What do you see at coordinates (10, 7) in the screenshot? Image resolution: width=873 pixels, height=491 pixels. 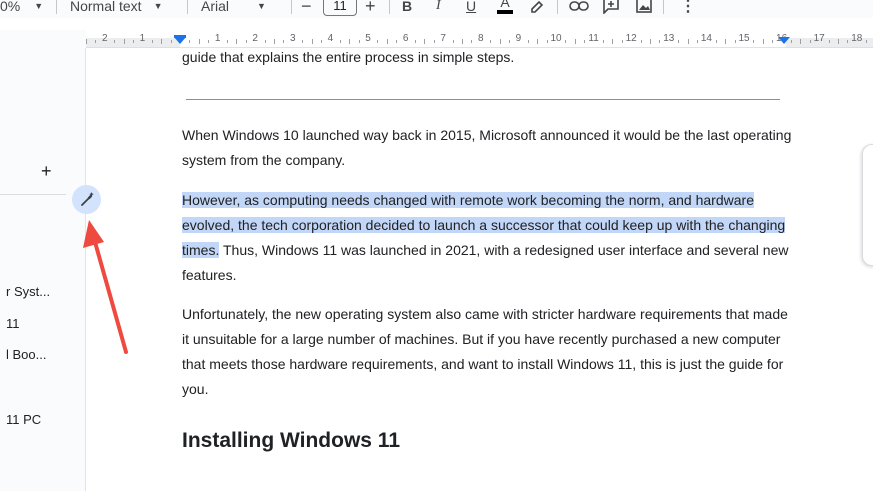 I see `zoom-value: 0%` at bounding box center [10, 7].